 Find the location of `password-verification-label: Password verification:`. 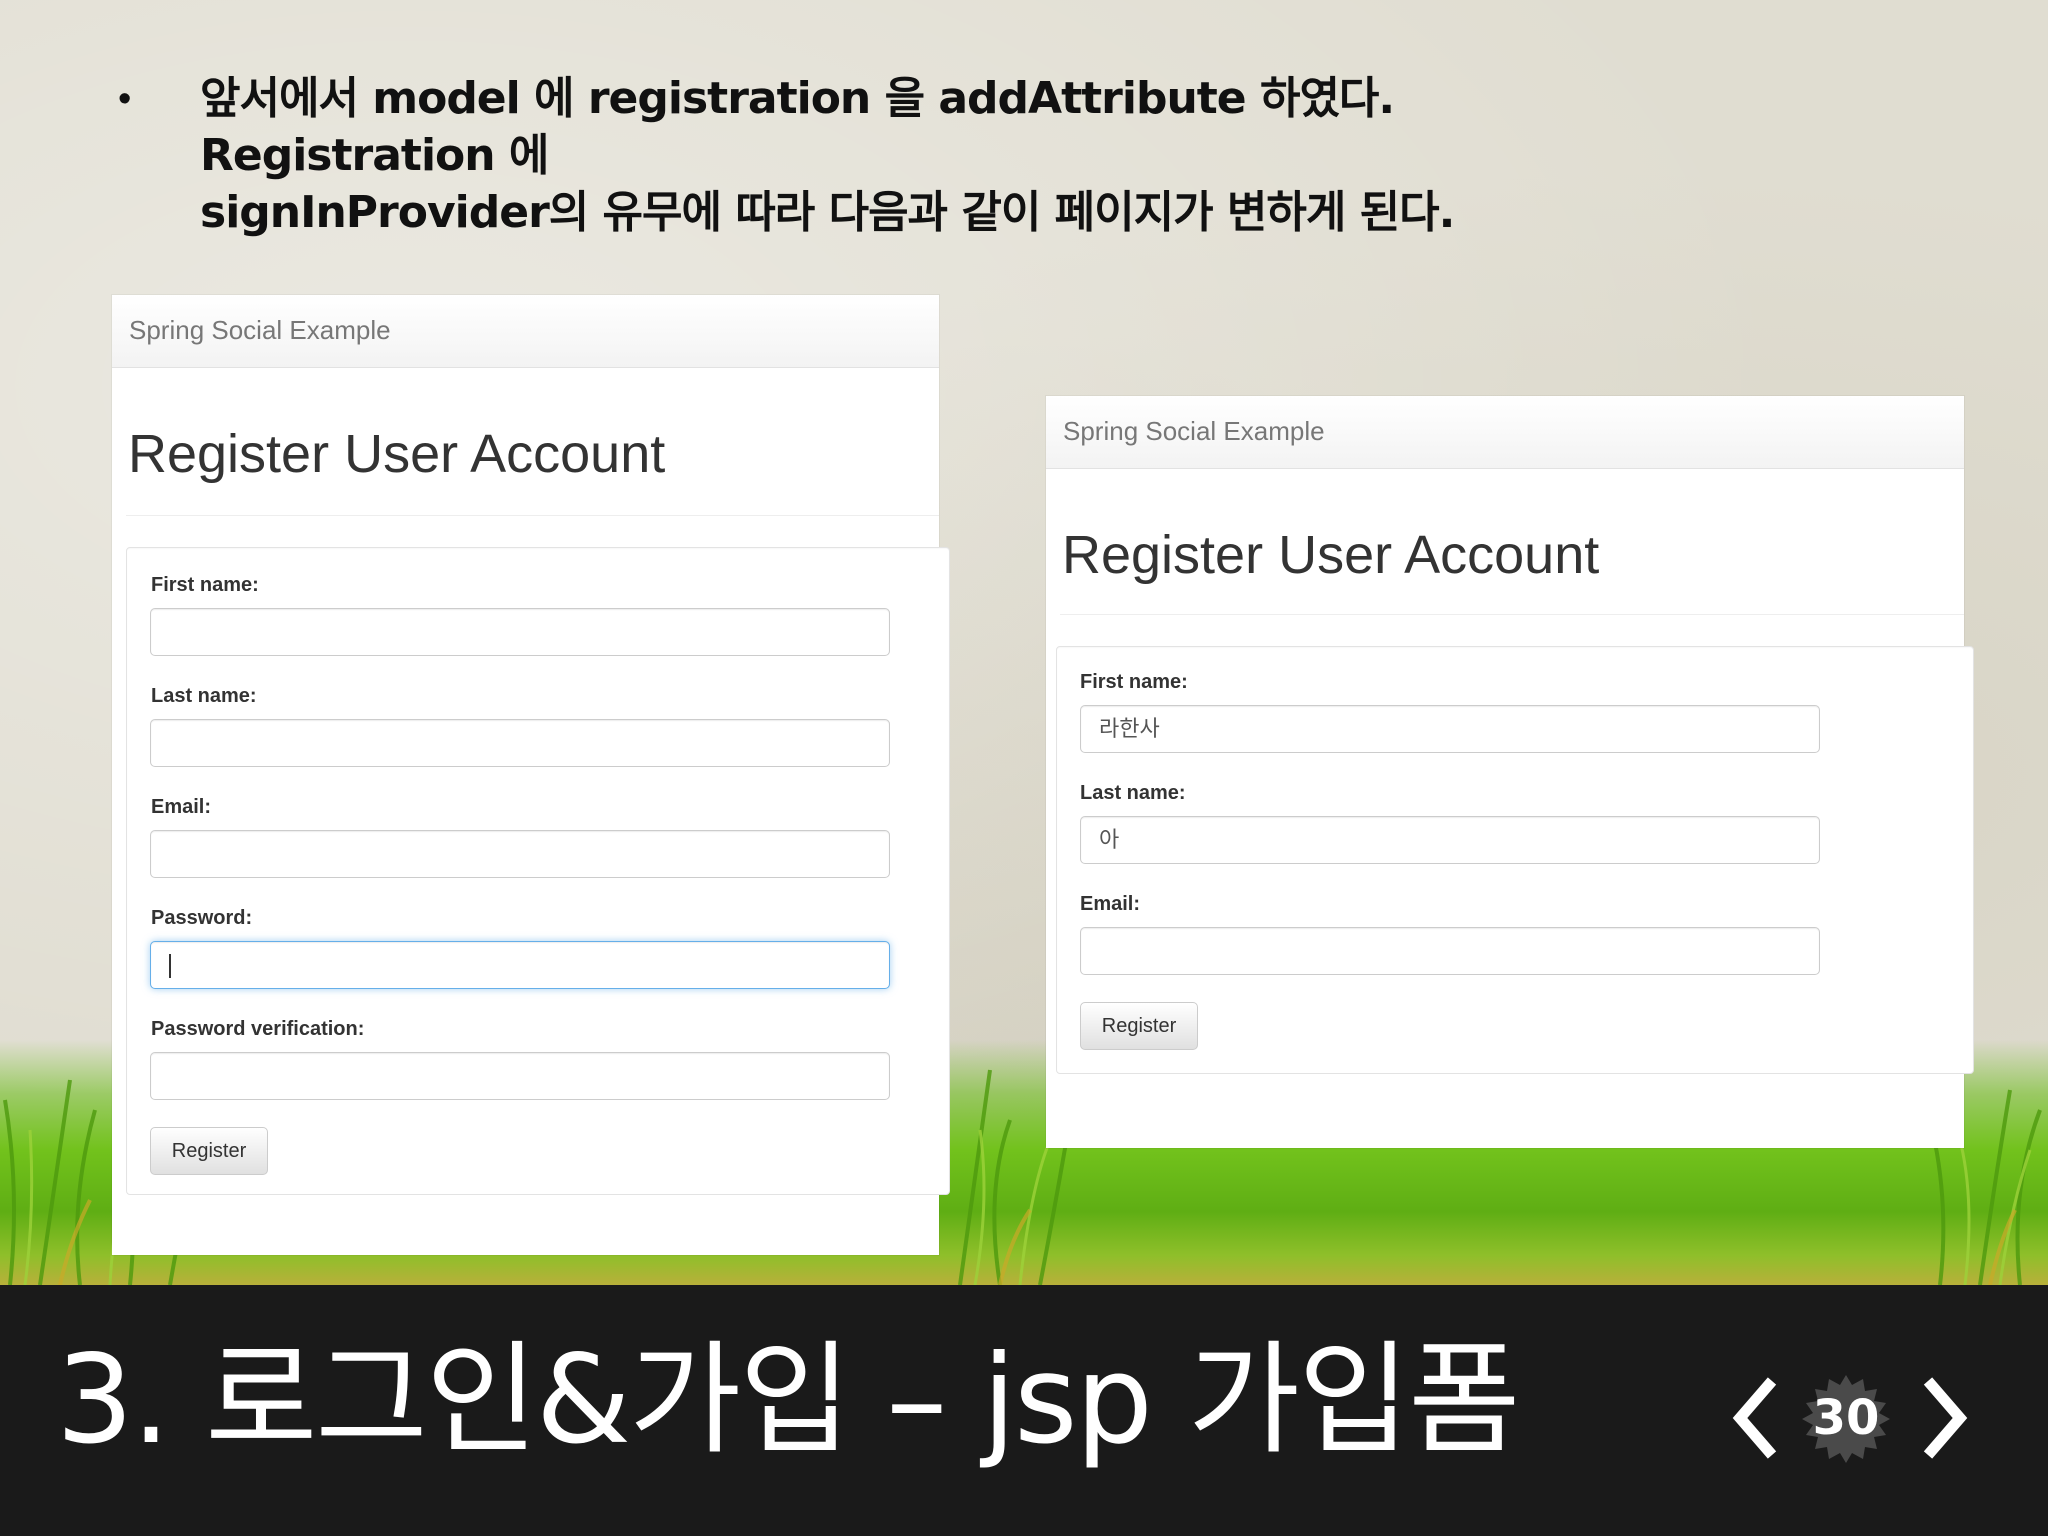

password-verification-label: Password verification: is located at coordinates (258, 1029).